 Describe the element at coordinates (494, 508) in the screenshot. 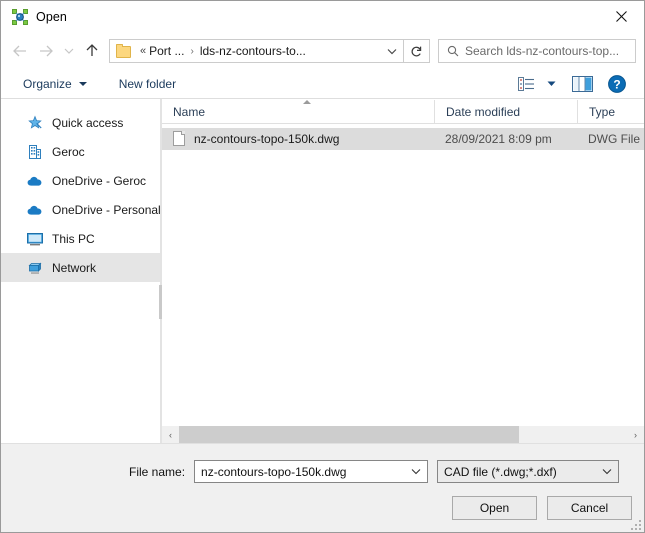

I see `open-button: Open` at that location.